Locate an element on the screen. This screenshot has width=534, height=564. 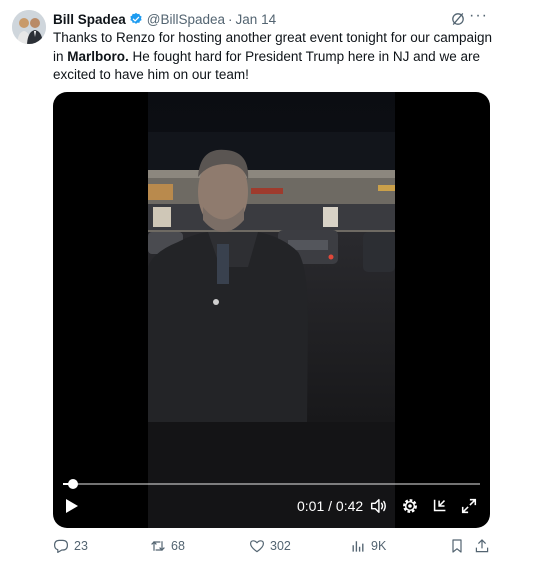
progress-bar is located at coordinates (271, 484).